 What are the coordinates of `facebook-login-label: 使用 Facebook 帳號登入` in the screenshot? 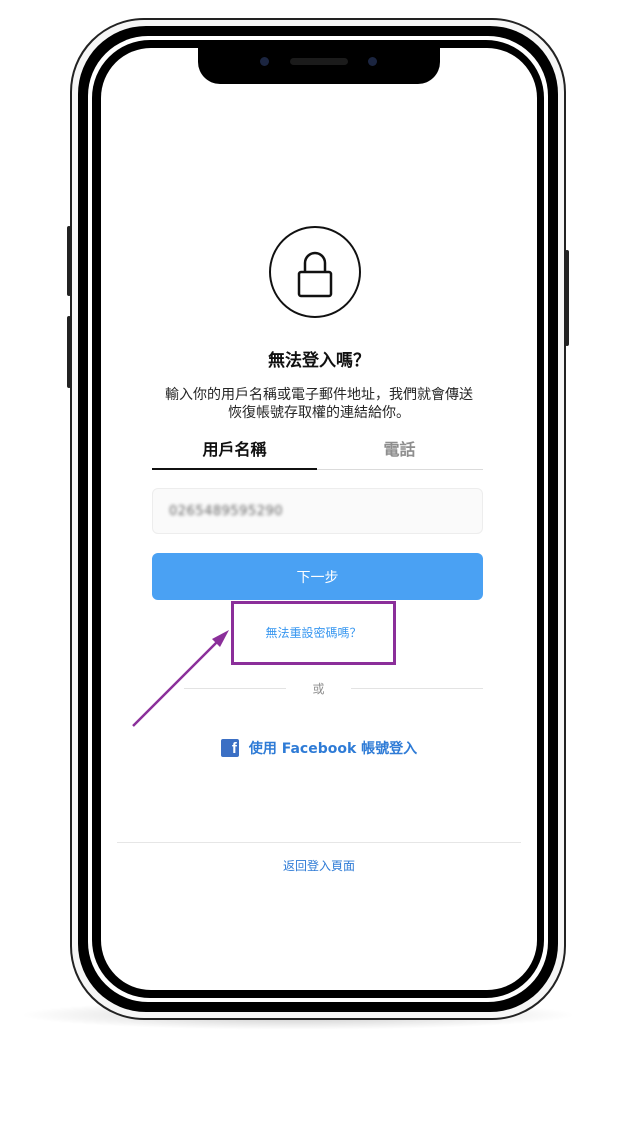 It's located at (333, 749).